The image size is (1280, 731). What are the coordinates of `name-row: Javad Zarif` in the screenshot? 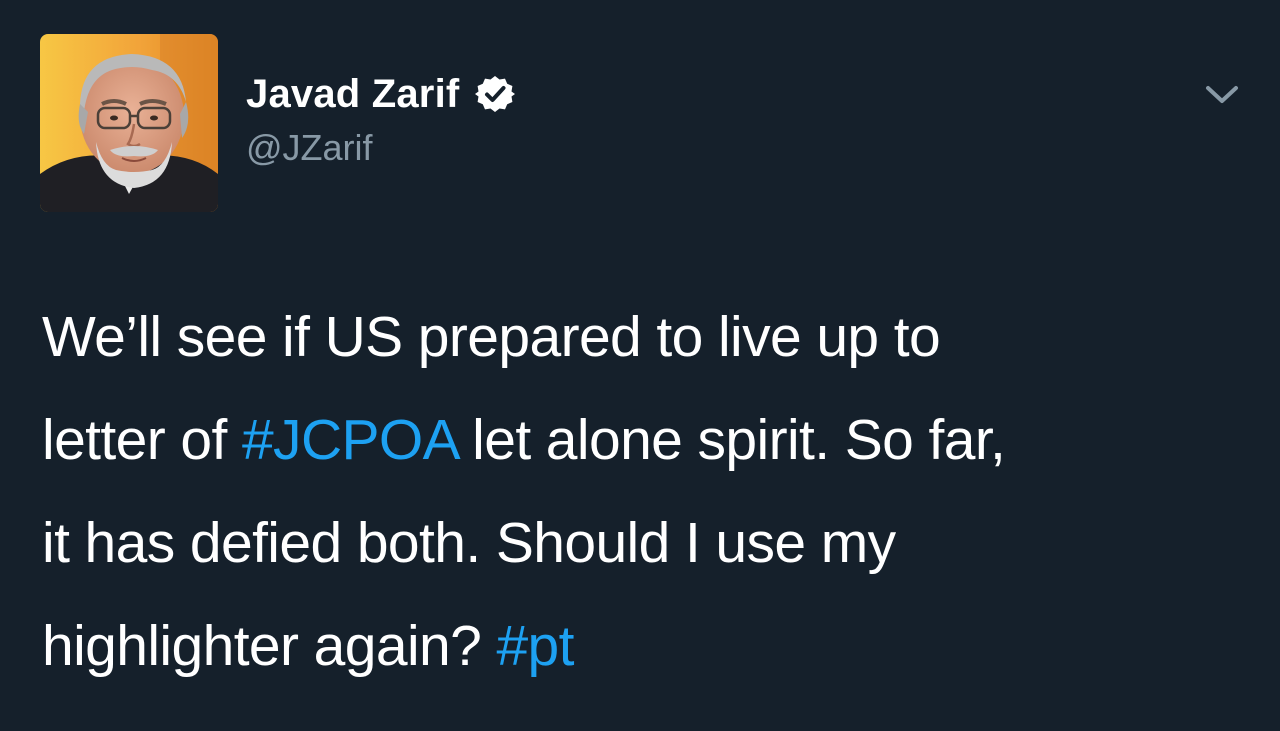 It's located at (381, 94).